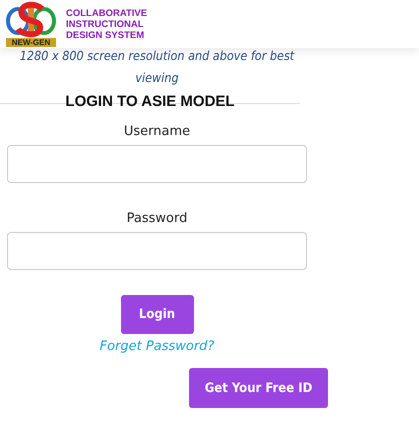 The image size is (419, 438). I want to click on app-title: COLLABORATIVE, so click(107, 13).